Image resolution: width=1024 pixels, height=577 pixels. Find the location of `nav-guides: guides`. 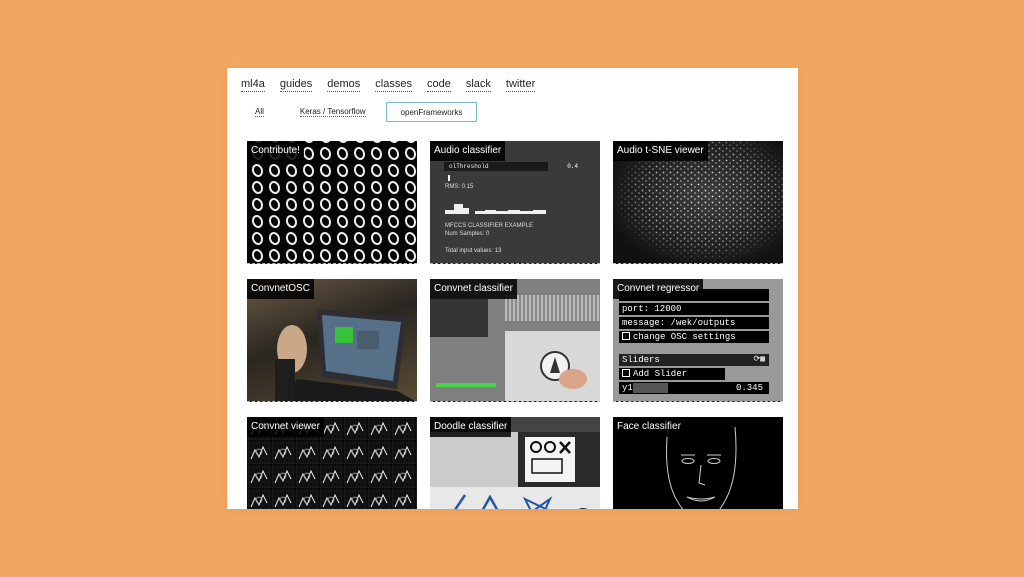

nav-guides: guides is located at coordinates (296, 85).